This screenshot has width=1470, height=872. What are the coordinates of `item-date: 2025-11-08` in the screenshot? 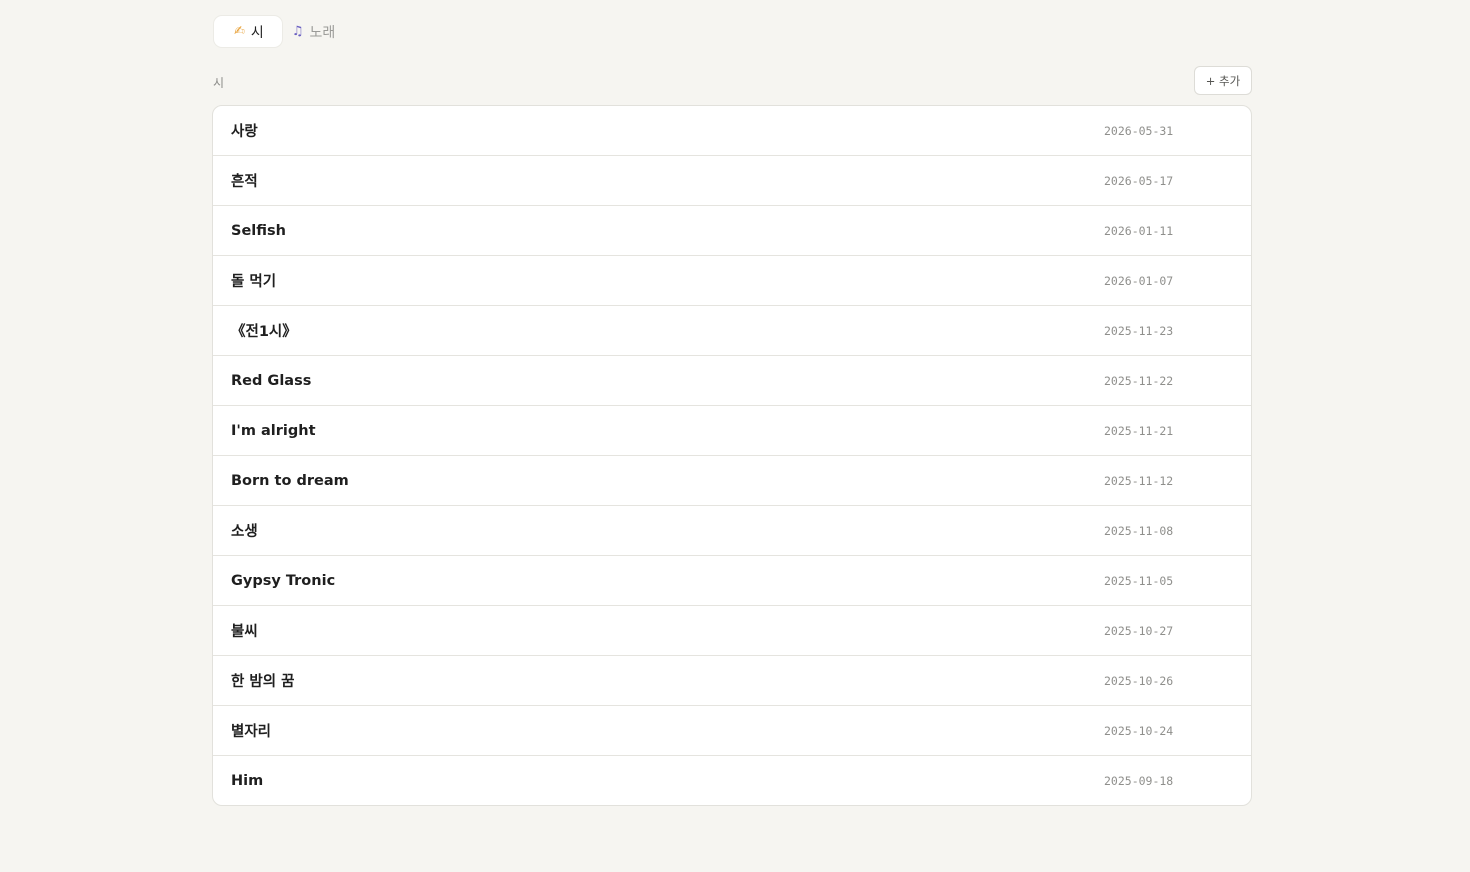 It's located at (1139, 530).